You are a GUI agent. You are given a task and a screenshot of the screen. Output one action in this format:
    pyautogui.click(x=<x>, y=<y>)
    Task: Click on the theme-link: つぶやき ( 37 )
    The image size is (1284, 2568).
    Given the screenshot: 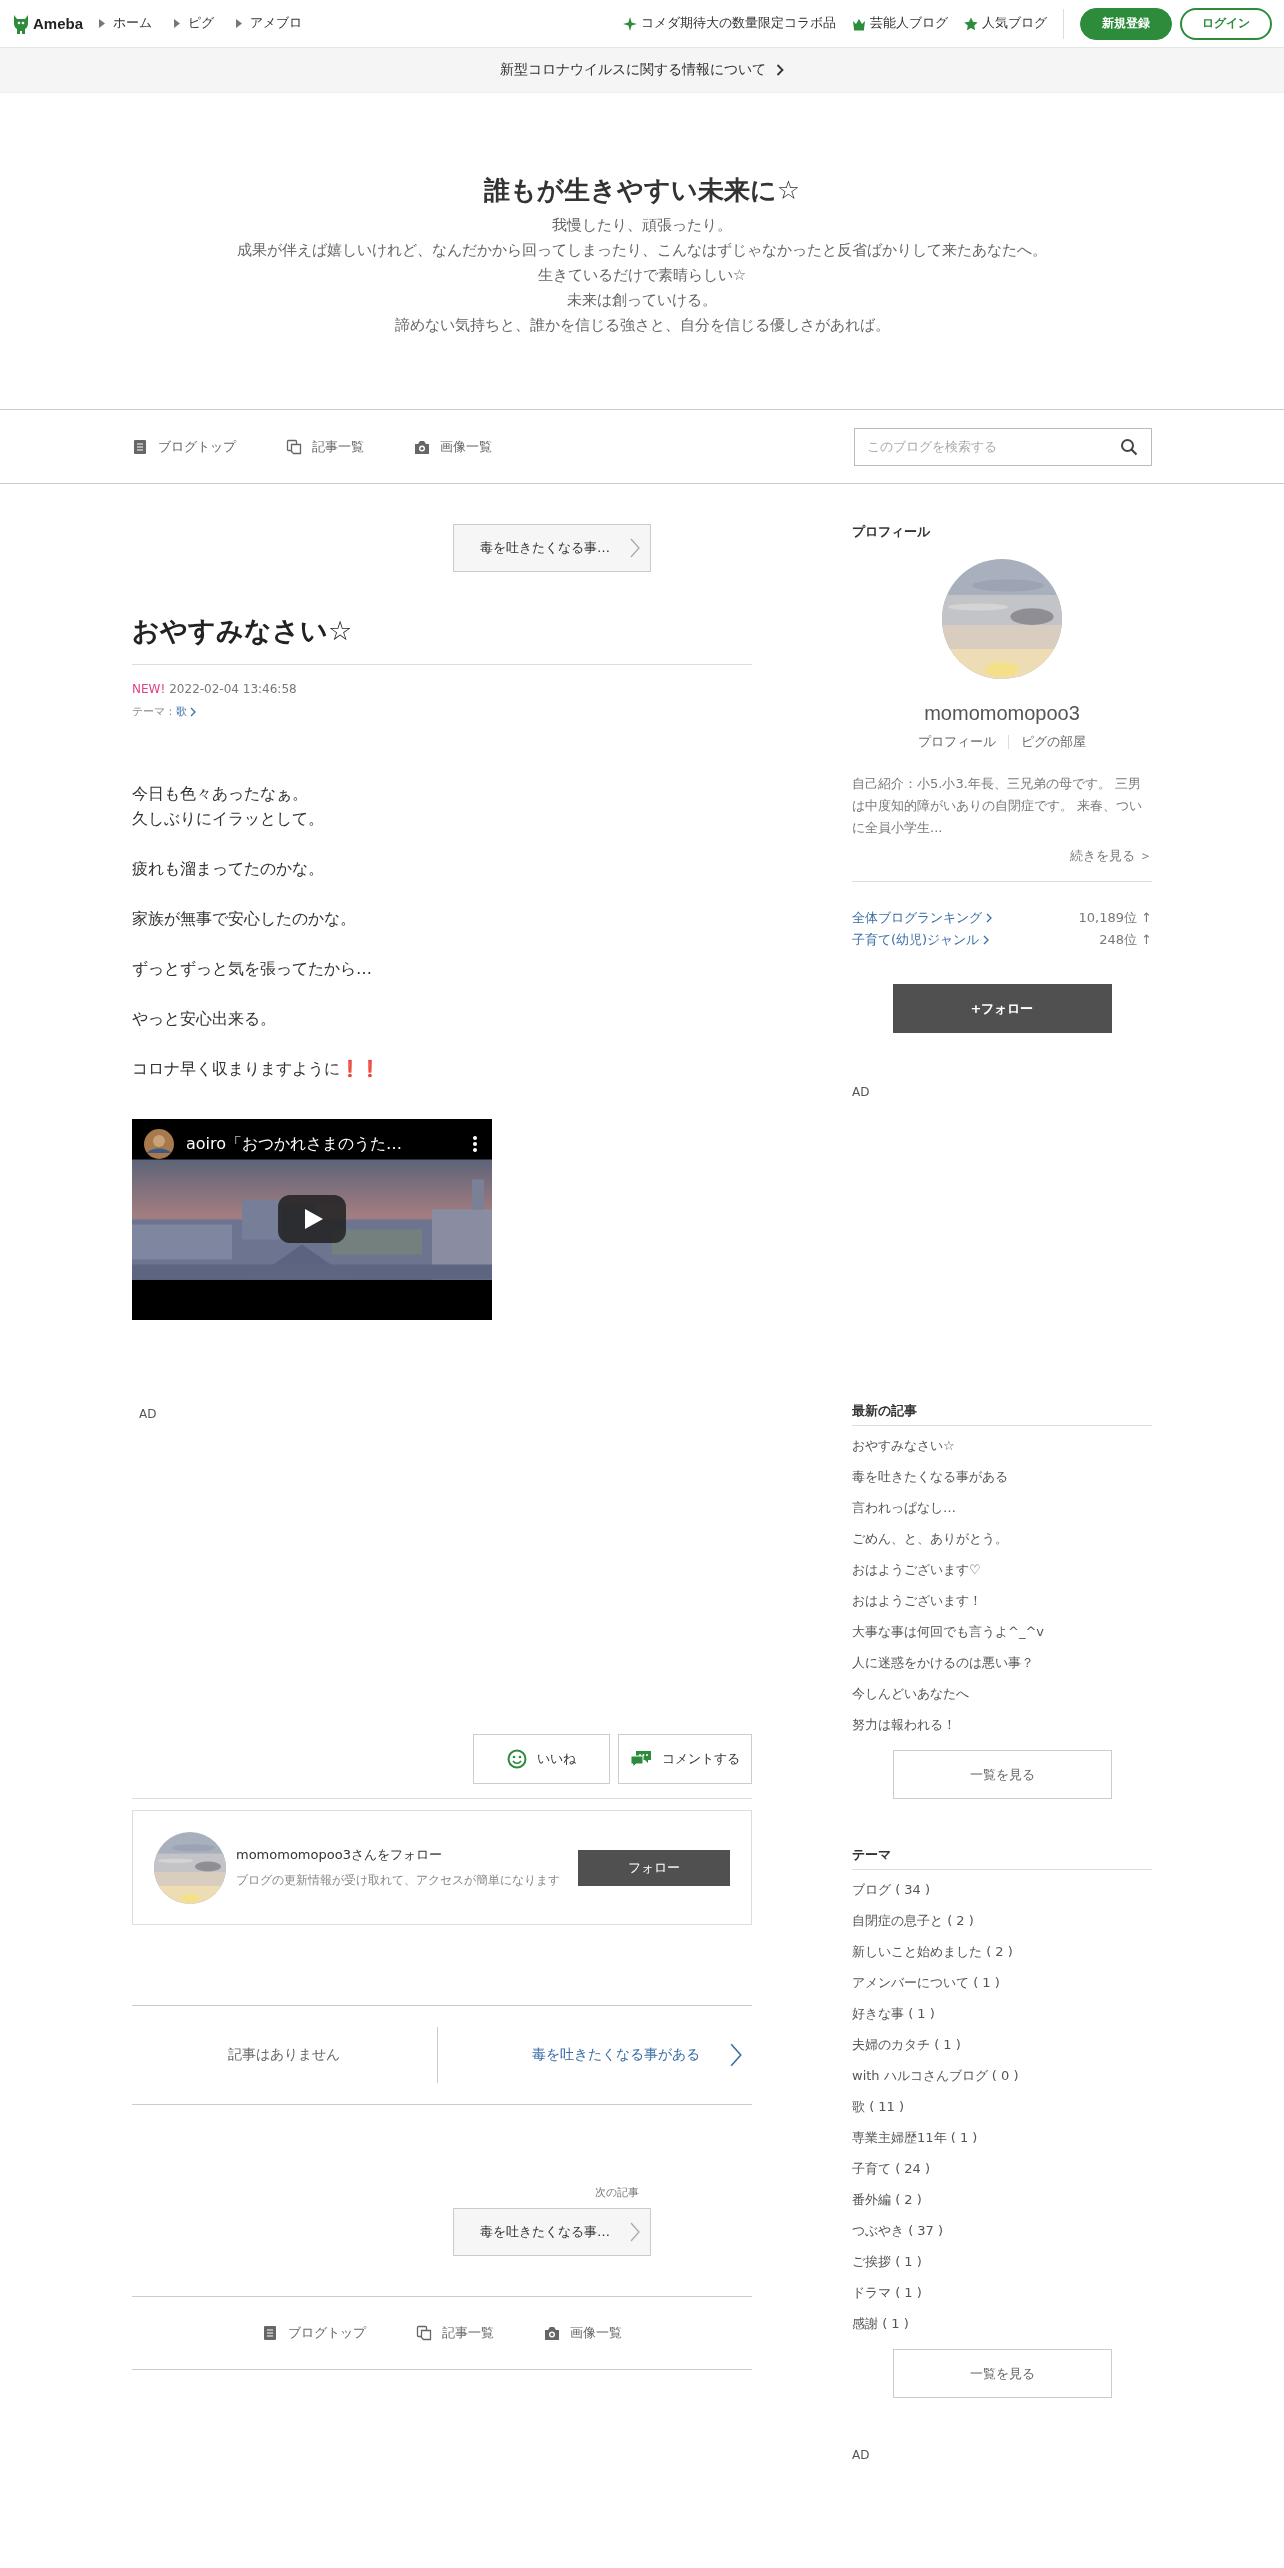 What is the action you would take?
    pyautogui.click(x=1002, y=2230)
    